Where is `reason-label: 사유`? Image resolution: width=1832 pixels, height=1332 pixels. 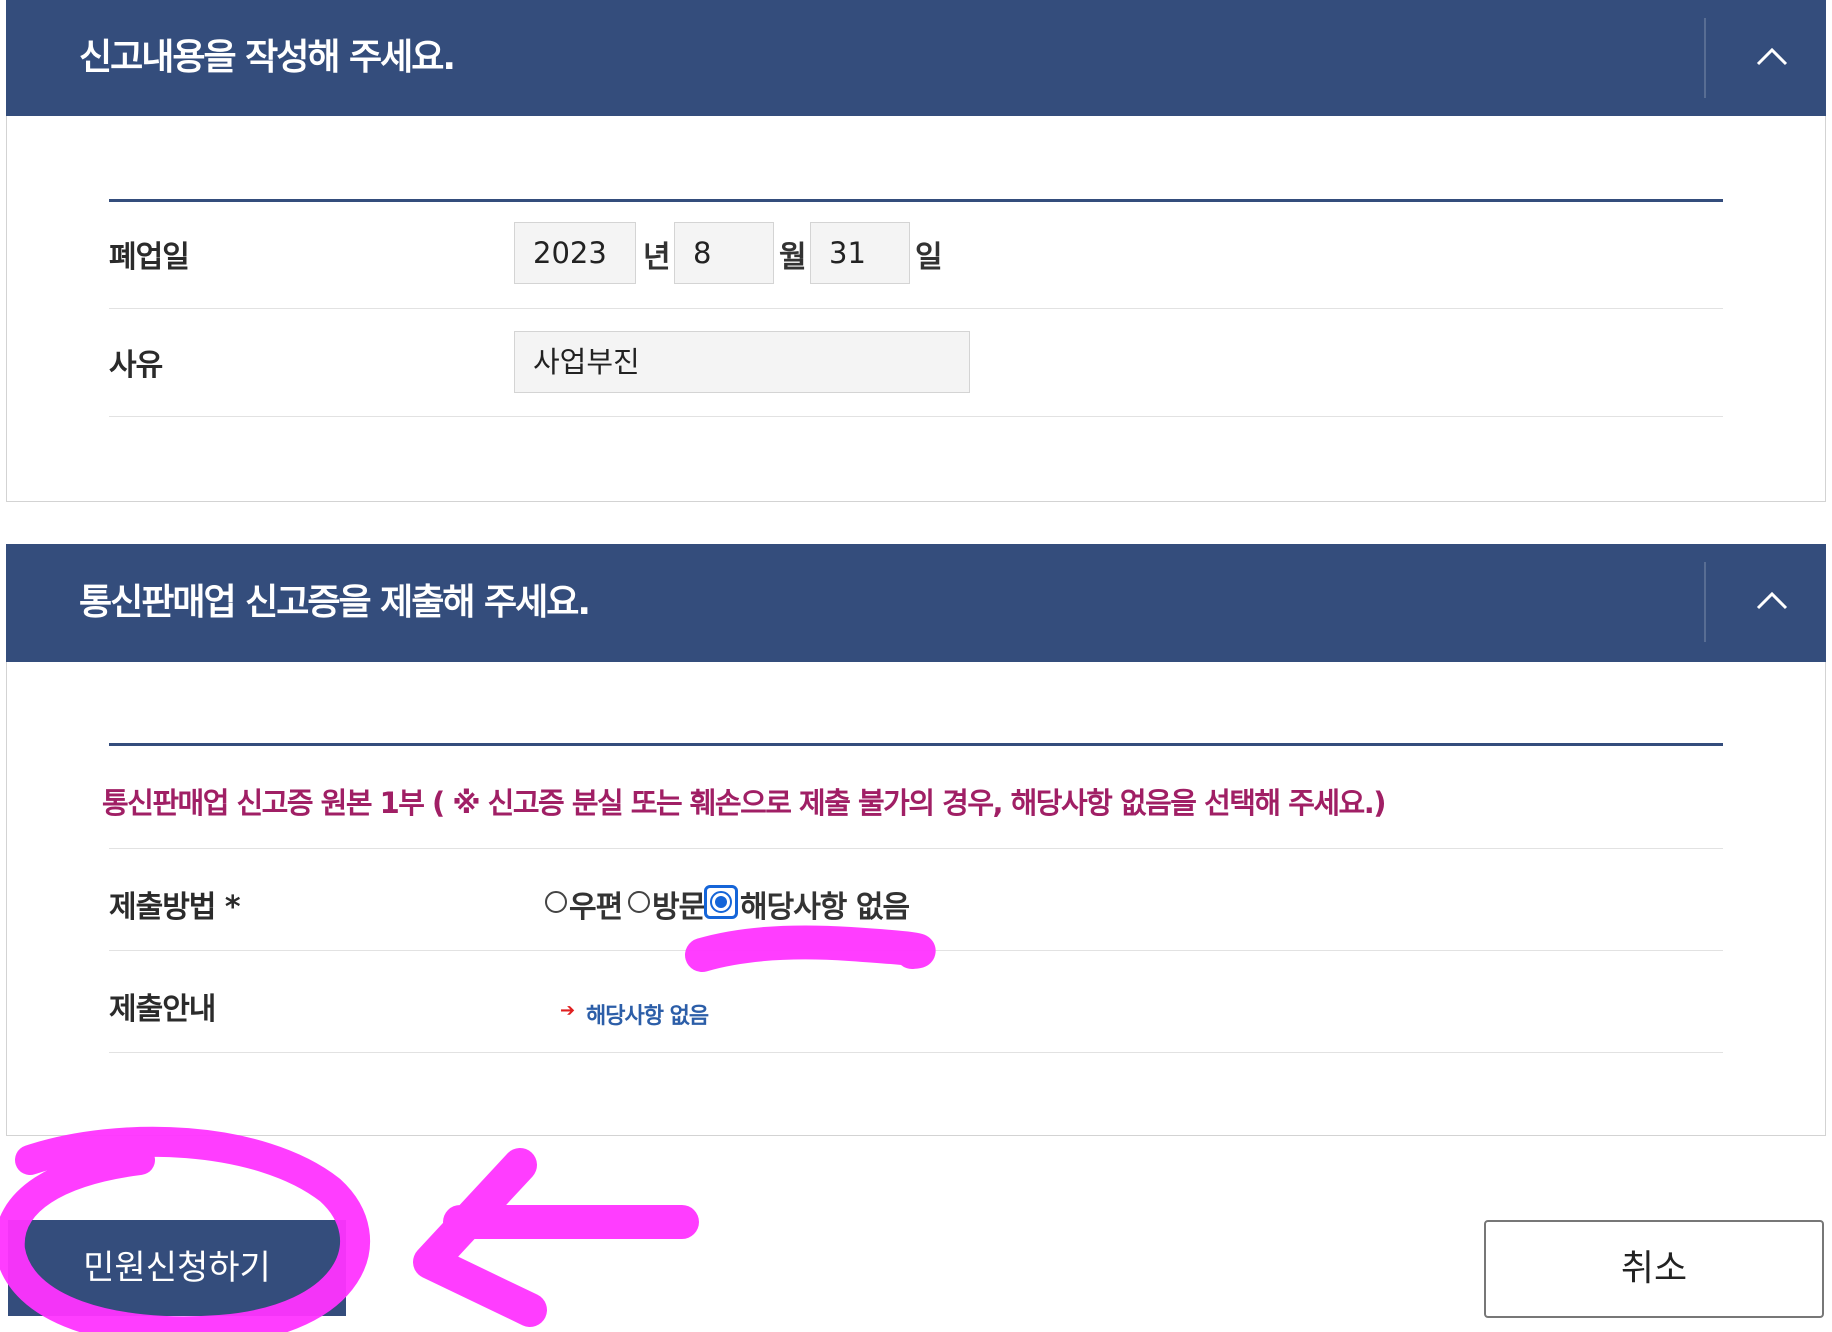 reason-label: 사유 is located at coordinates (136, 365).